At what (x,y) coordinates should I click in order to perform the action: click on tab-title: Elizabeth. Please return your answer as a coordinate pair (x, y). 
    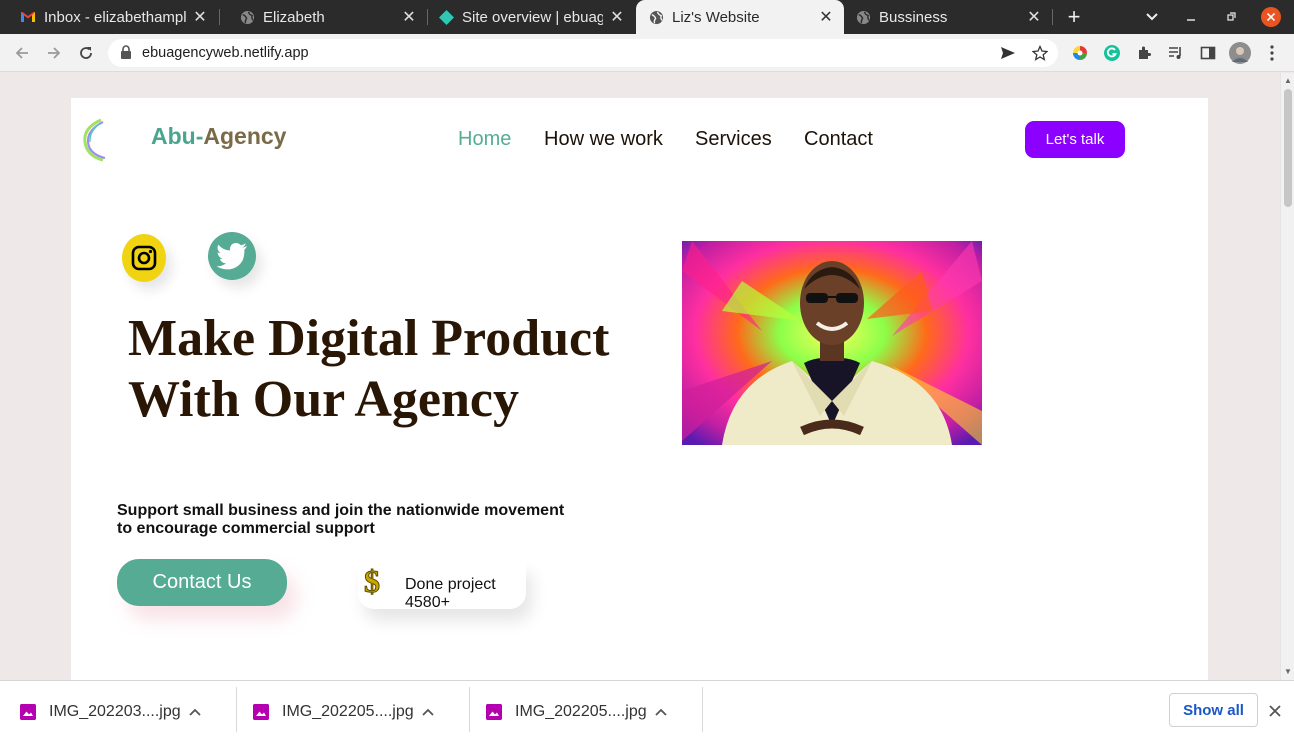
    Looking at the image, I should click on (294, 17).